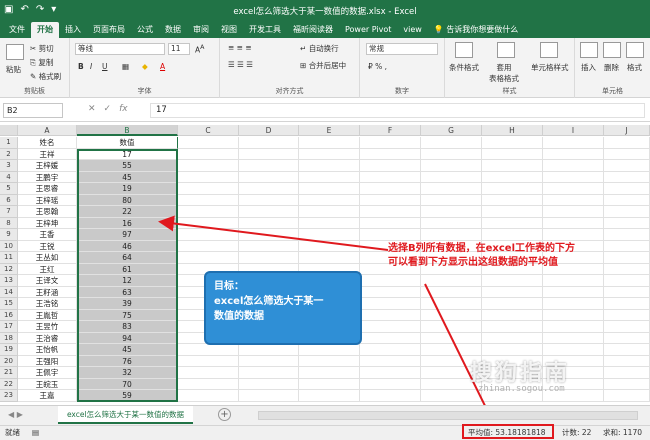  I want to click on status-count: 计数: 22, so click(577, 432).